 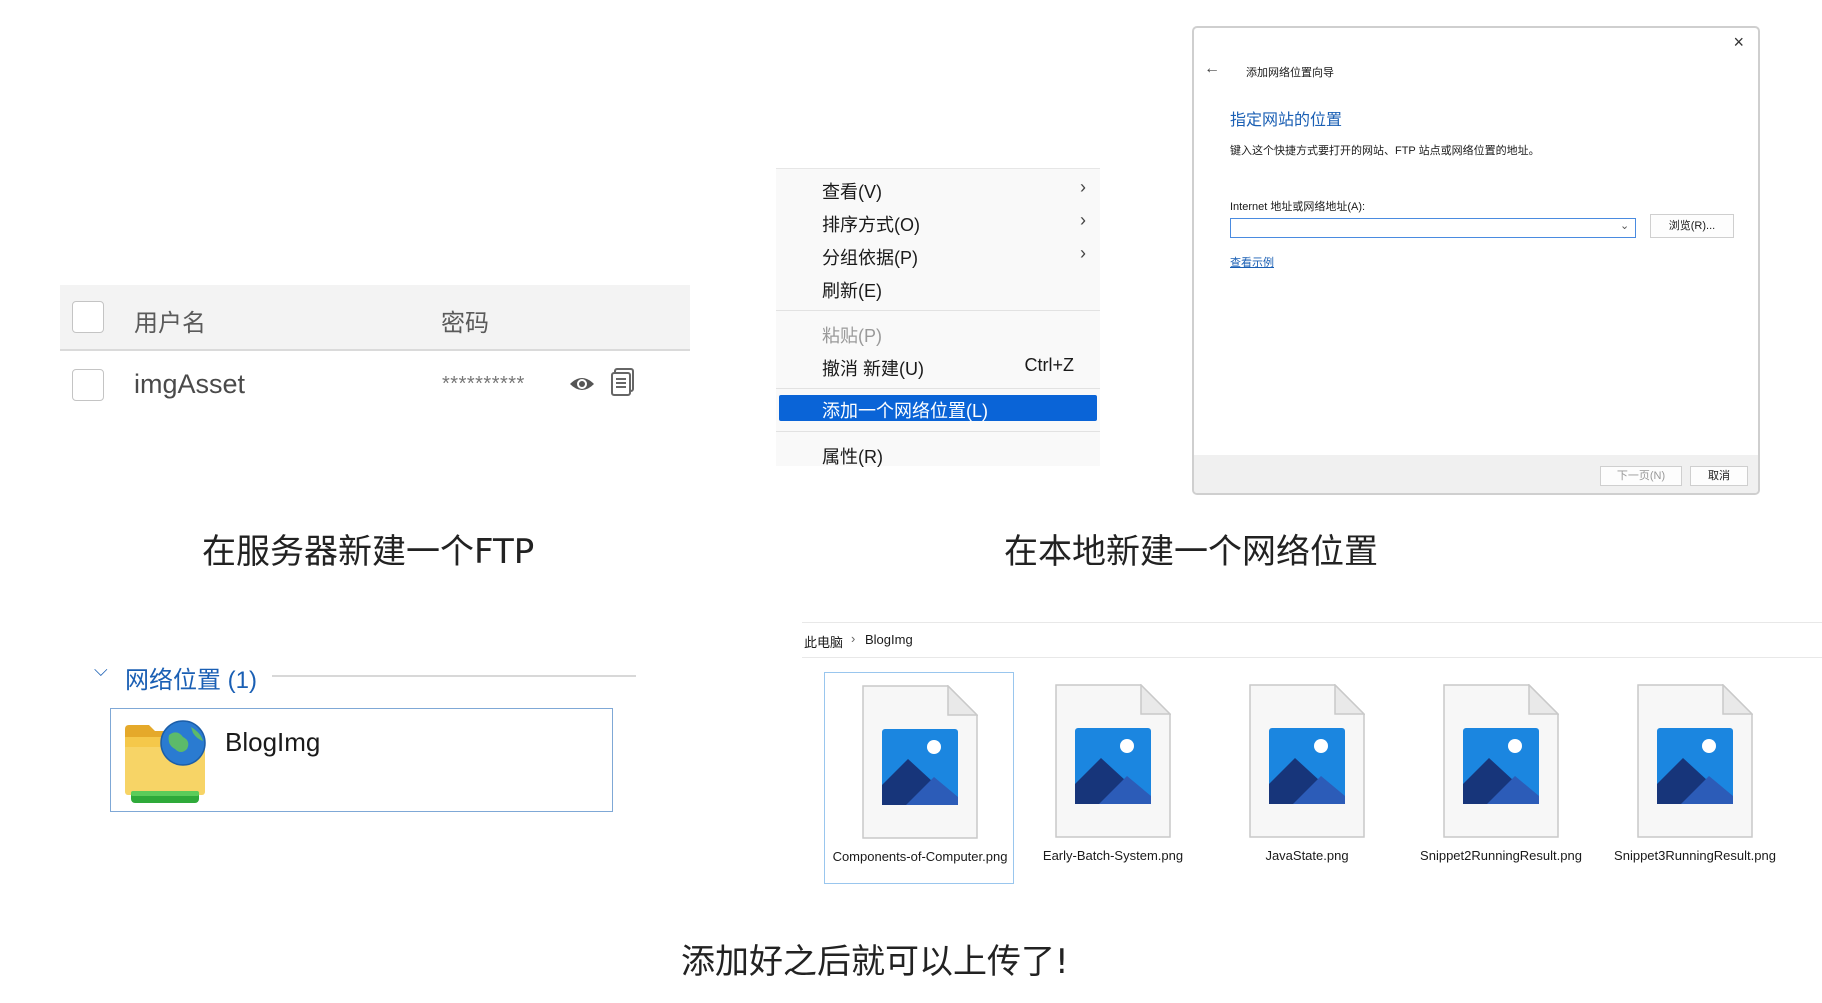 I want to click on wizard-heading: 指定网站的位置, so click(x=1286, y=120).